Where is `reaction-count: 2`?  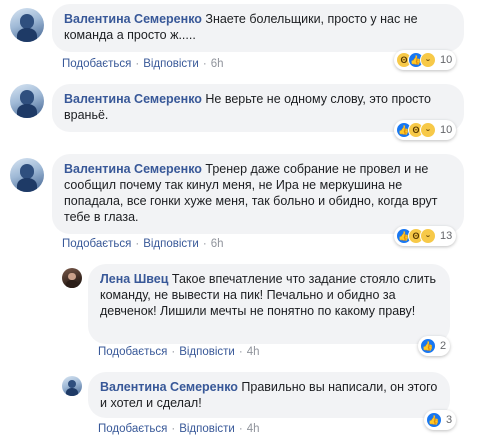 reaction-count: 2 is located at coordinates (443, 346).